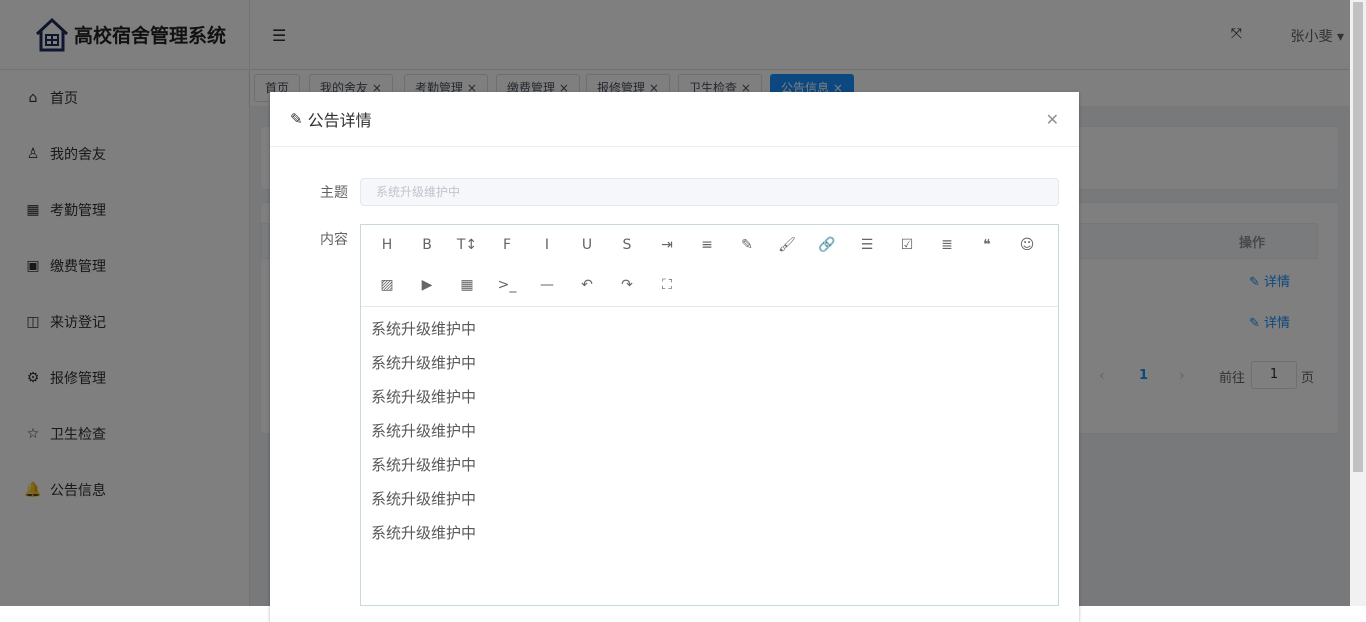  I want to click on bold-icon: B, so click(427, 245).